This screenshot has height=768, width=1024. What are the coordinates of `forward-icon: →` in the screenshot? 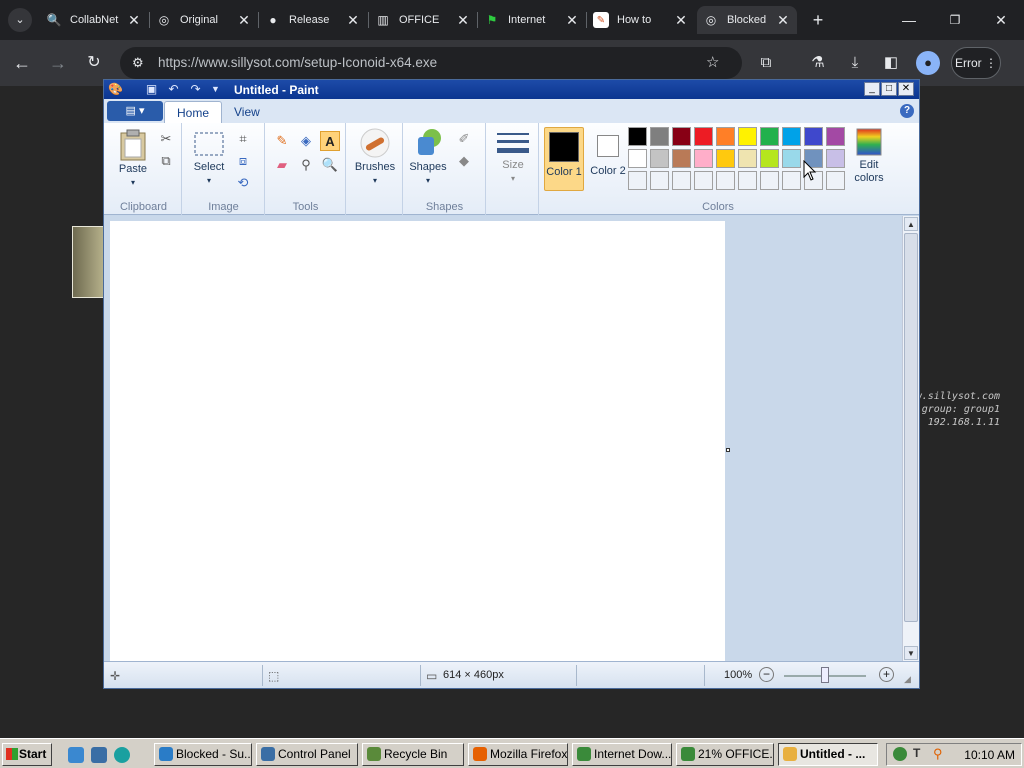 It's located at (58, 63).